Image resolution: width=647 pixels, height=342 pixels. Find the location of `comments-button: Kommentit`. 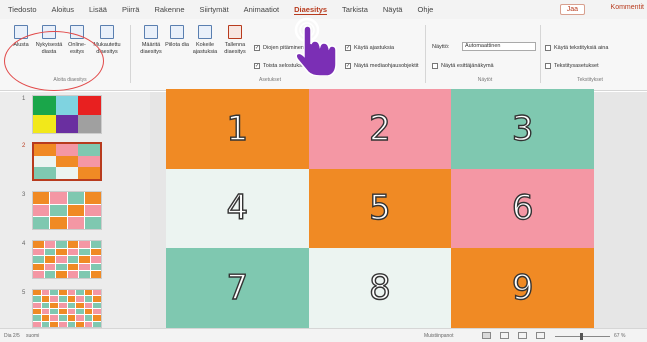

comments-button: Kommentit is located at coordinates (627, 7).